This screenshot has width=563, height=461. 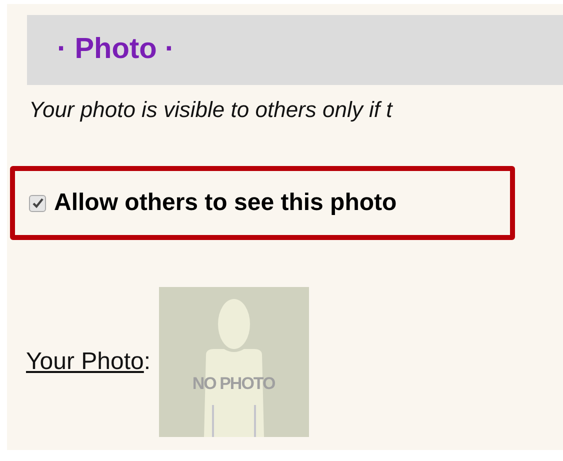 What do you see at coordinates (116, 50) in the screenshot?
I see `section-title: · Photo ·` at bounding box center [116, 50].